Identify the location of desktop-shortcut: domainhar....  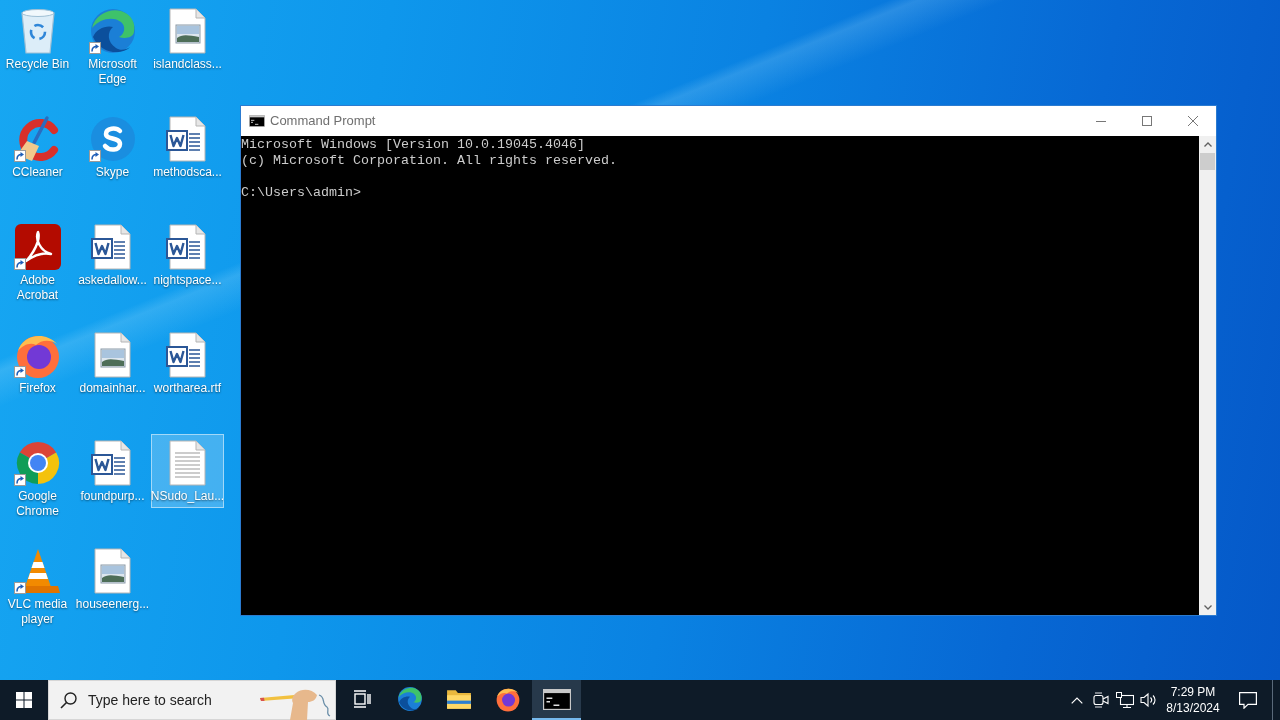
(112, 363).